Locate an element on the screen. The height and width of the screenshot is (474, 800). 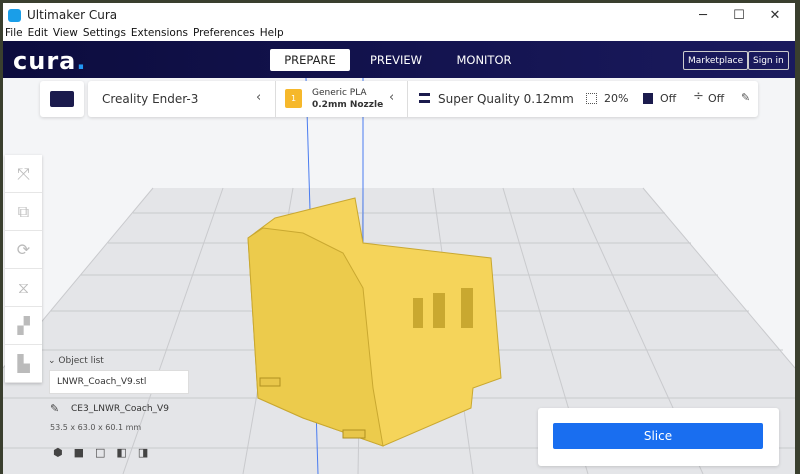
printer-name: Creality Ender-3 is located at coordinates (150, 99).